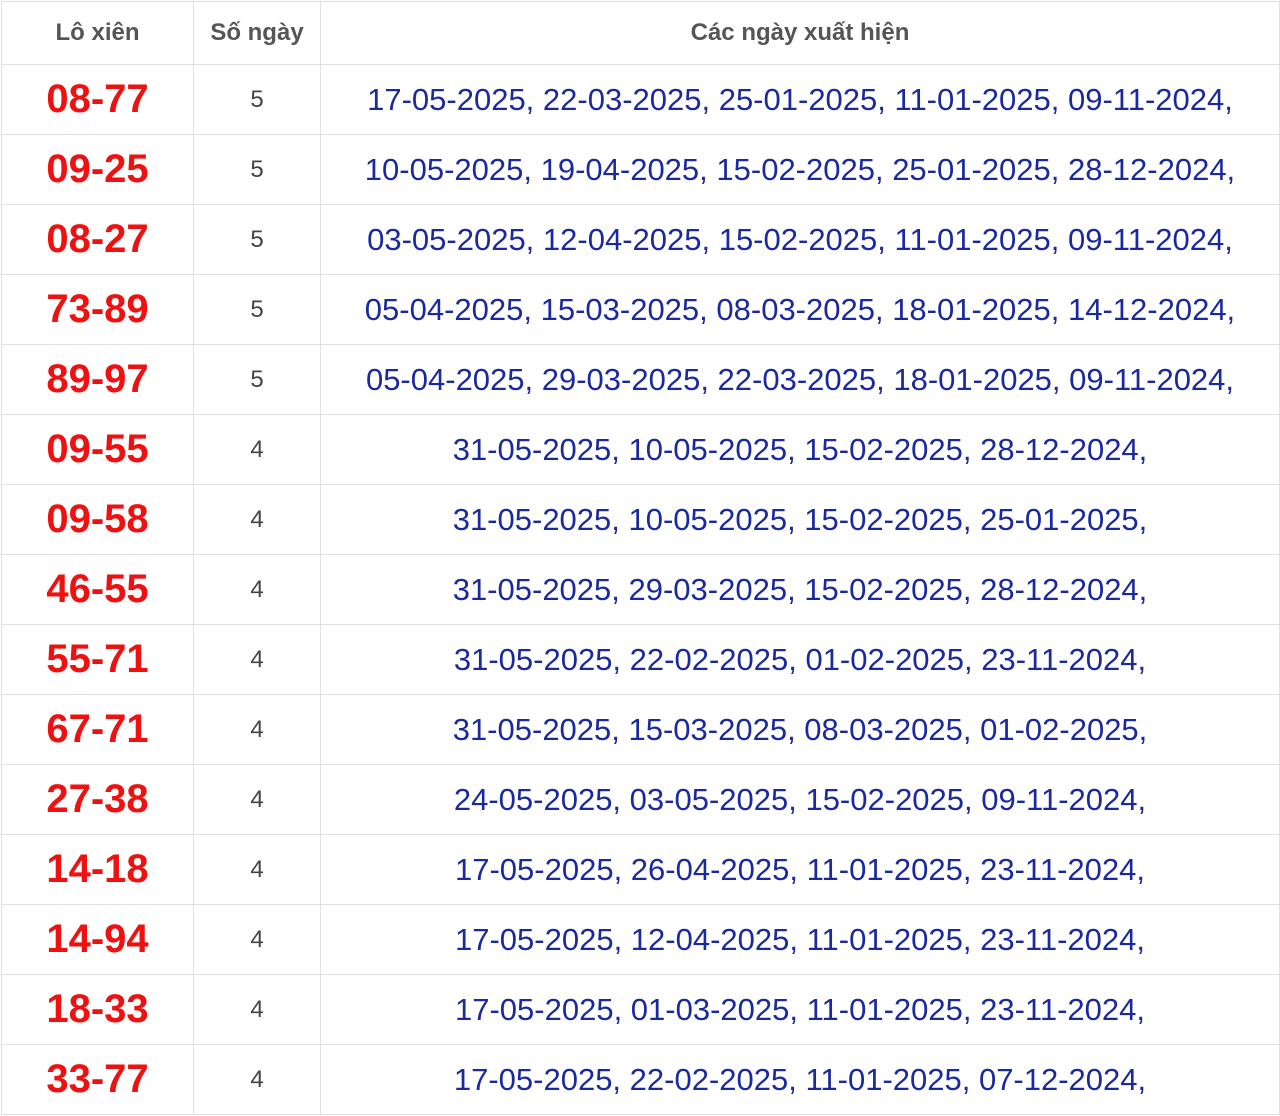  I want to click on pair-cell: 55-71, so click(97, 659).